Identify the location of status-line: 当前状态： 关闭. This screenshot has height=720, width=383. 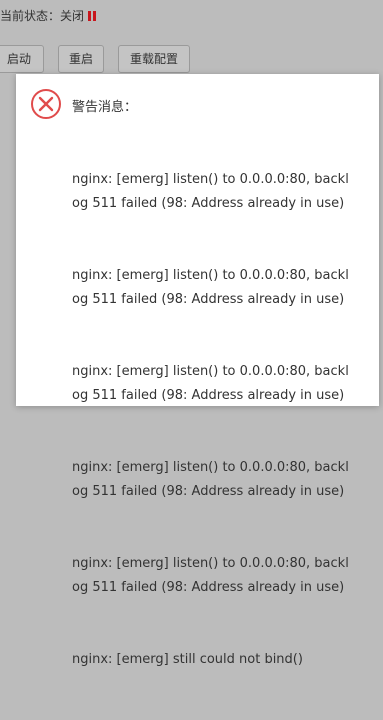
(48, 15).